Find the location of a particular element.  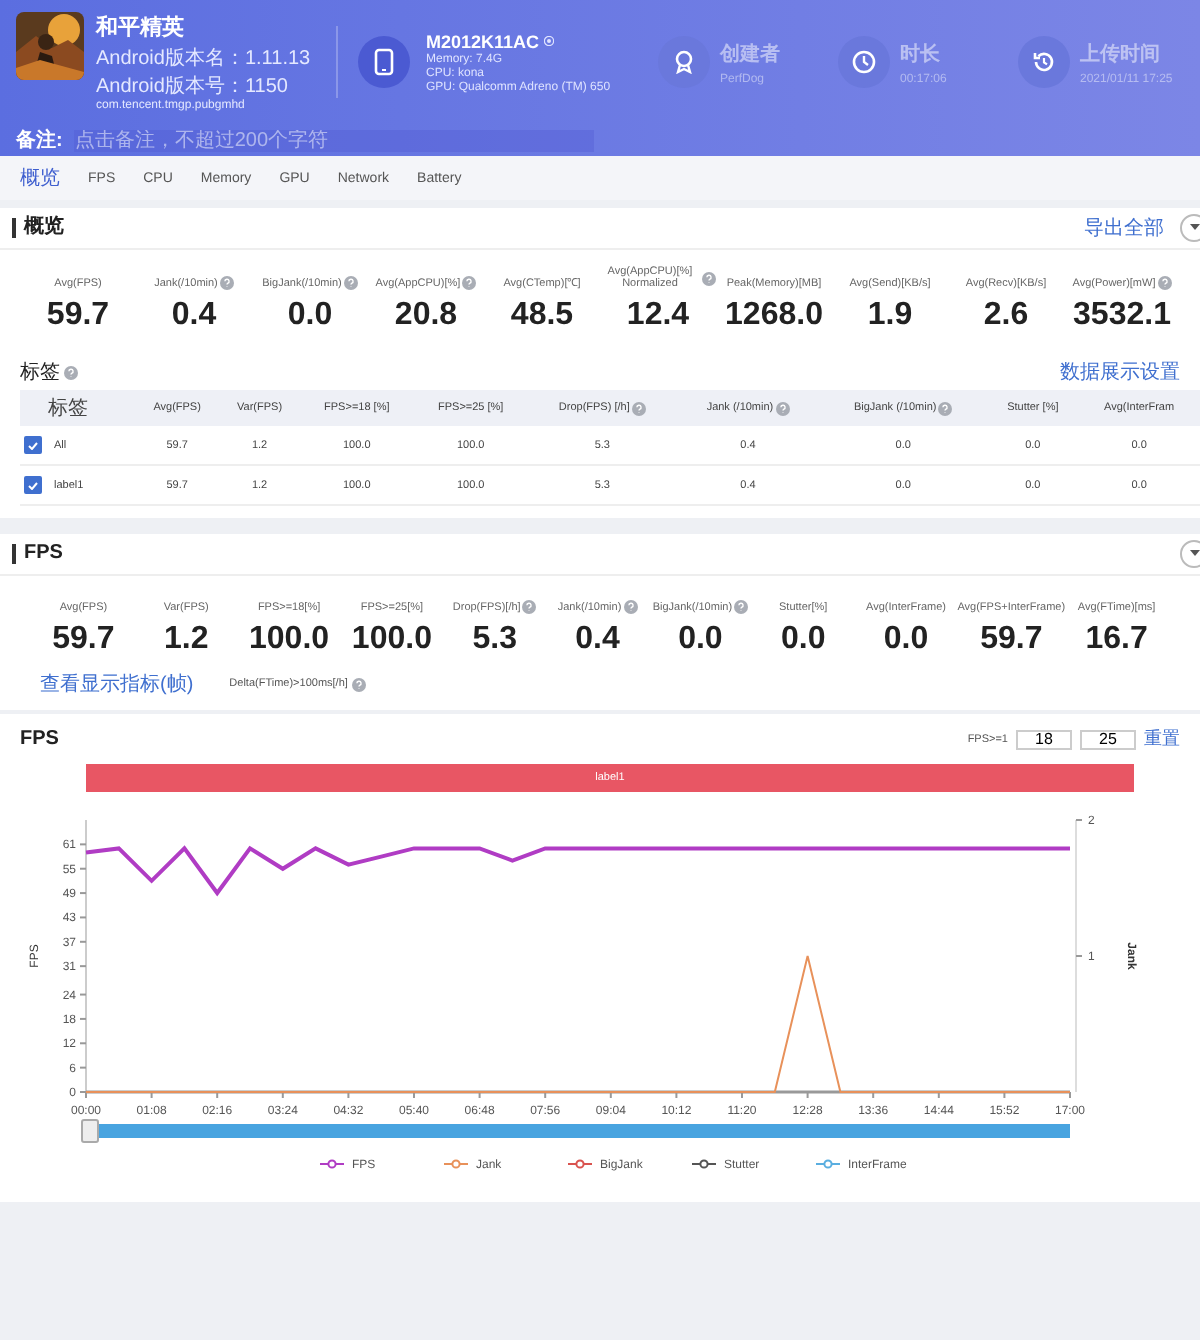

version-name: Android版本名：1.11.13 is located at coordinates (203, 58).